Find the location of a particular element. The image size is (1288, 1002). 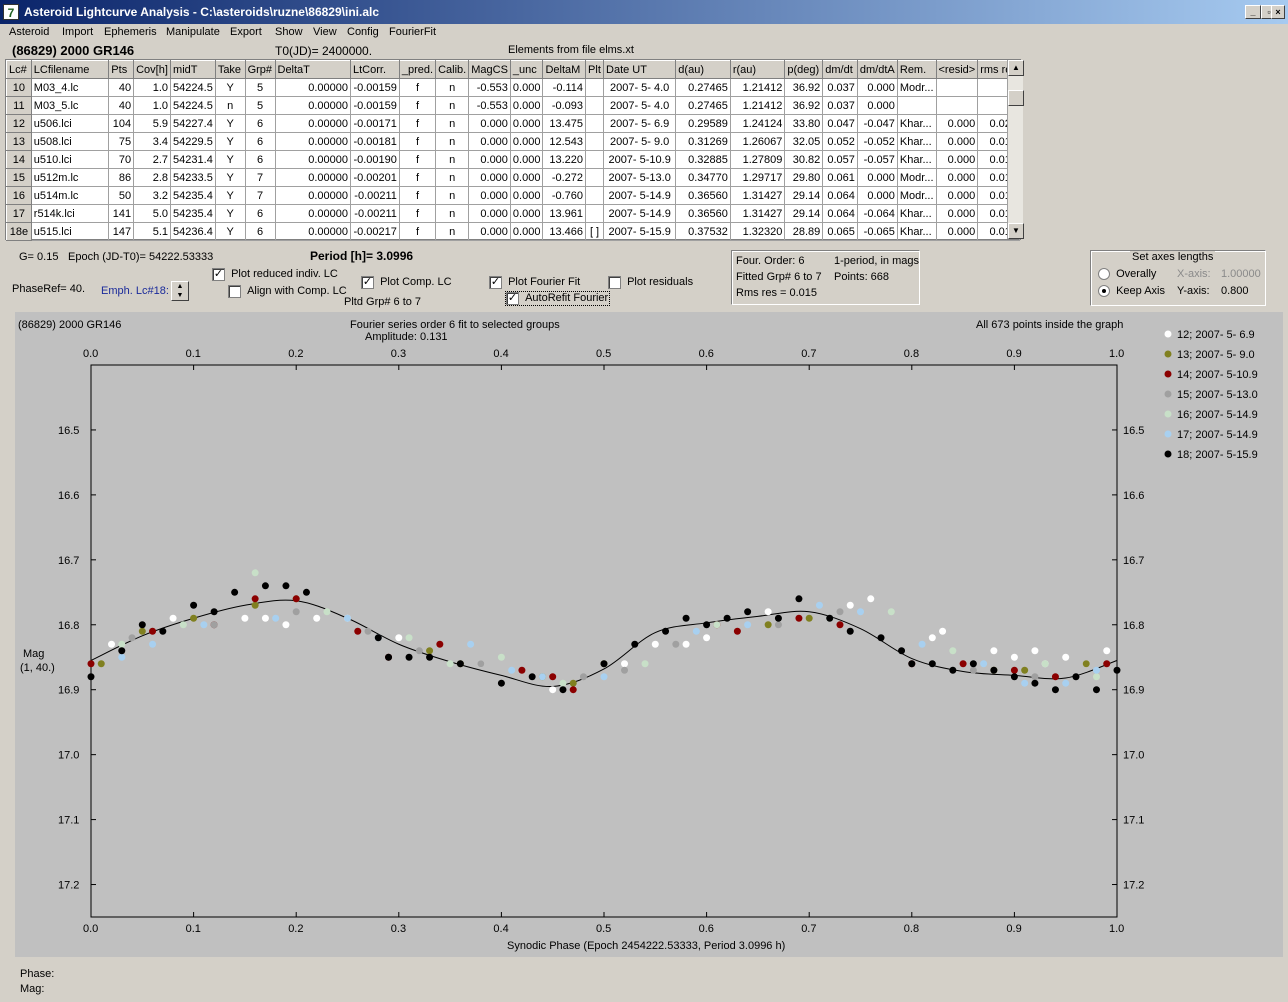

table-cell: 29.80 is located at coordinates (804, 177).